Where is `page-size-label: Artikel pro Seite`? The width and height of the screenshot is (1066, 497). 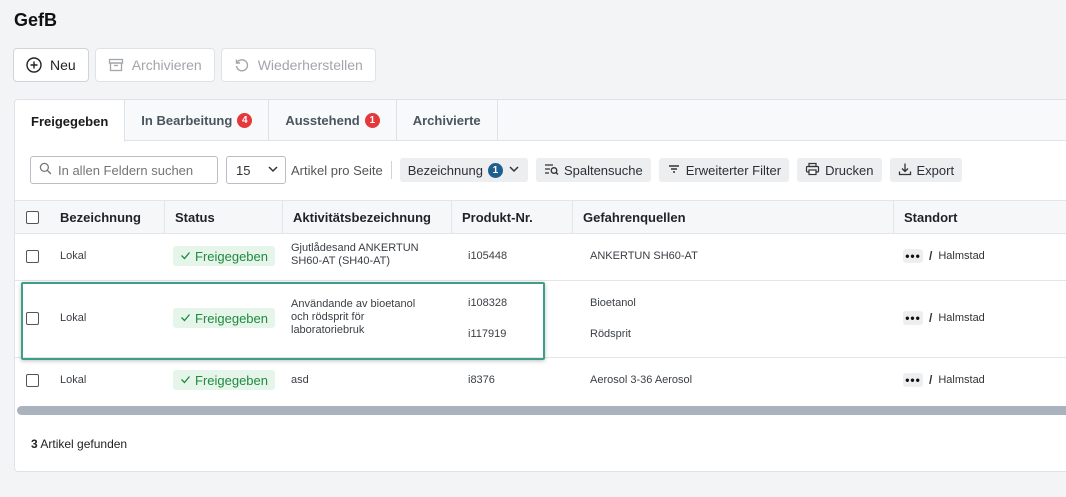 page-size-label: Artikel pro Seite is located at coordinates (337, 170).